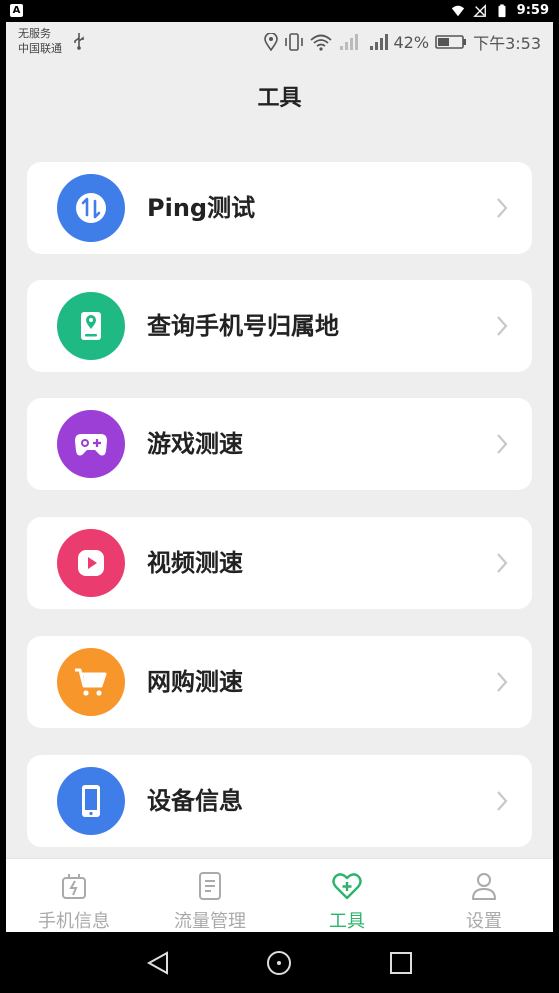 This screenshot has height=993, width=559. Describe the element at coordinates (210, 886) in the screenshot. I see `document-icon` at that location.